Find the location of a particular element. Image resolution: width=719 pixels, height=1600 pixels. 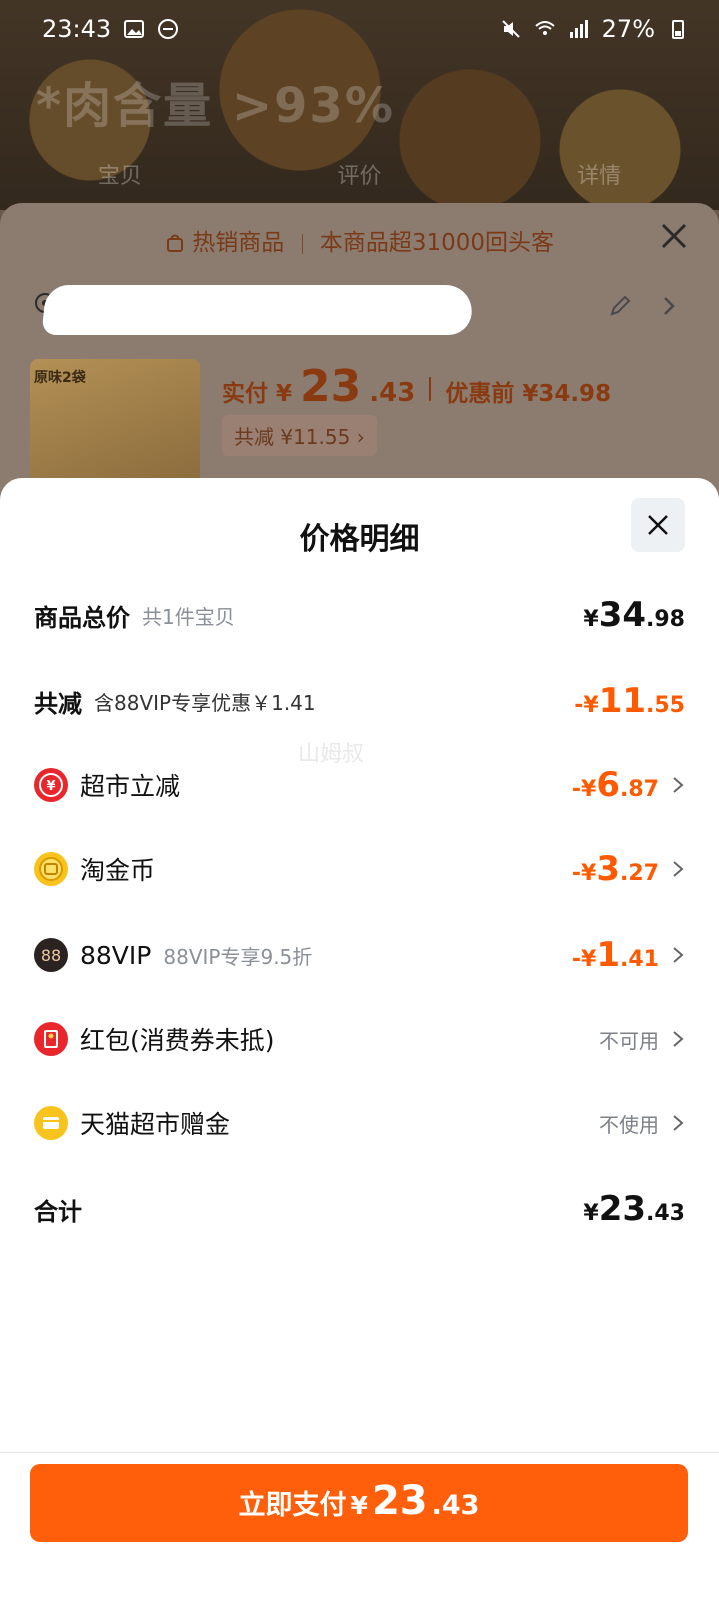

tab-details: 详情 is located at coordinates (599, 174).